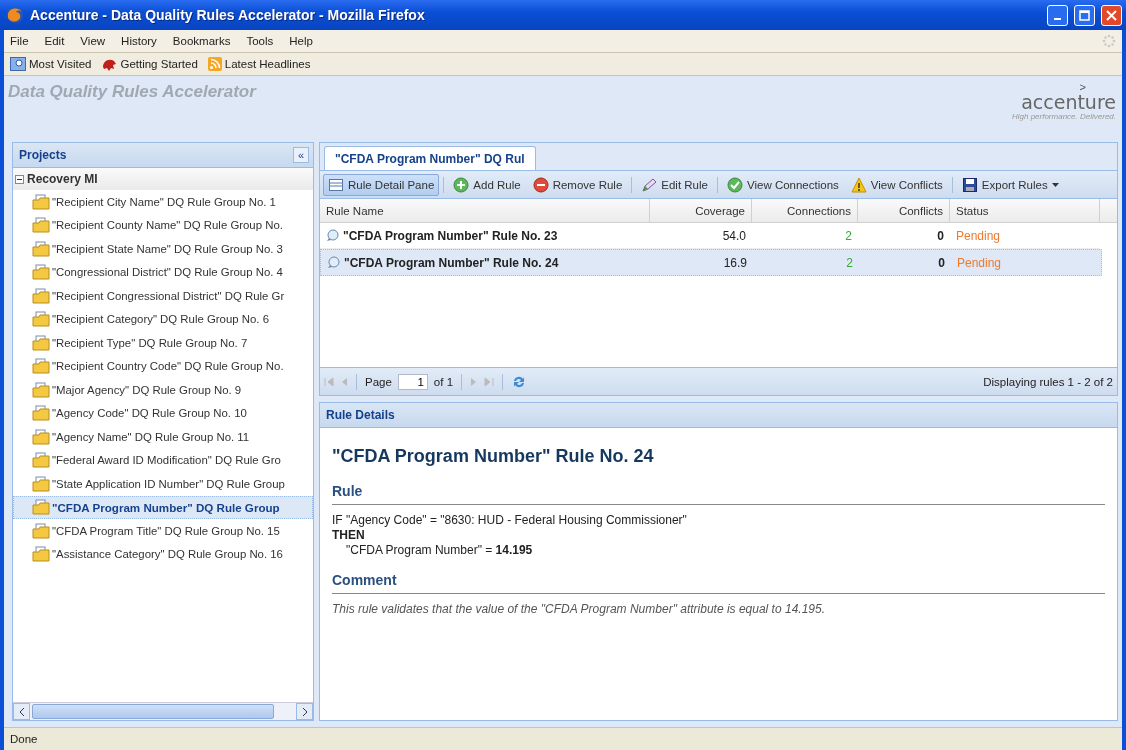  What do you see at coordinates (163, 296) in the screenshot?
I see `tree-item: "Recipient Congressional District" DQ Rule Gr` at bounding box center [163, 296].